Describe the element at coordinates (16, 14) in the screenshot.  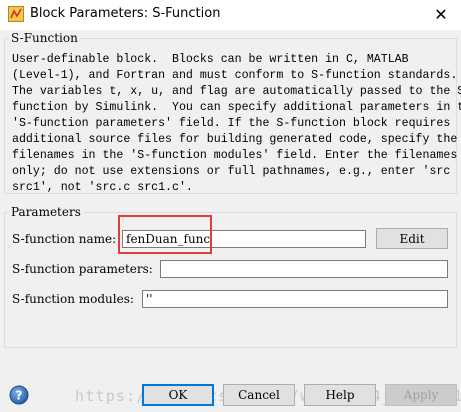
I see `simulink-block-icon` at that location.